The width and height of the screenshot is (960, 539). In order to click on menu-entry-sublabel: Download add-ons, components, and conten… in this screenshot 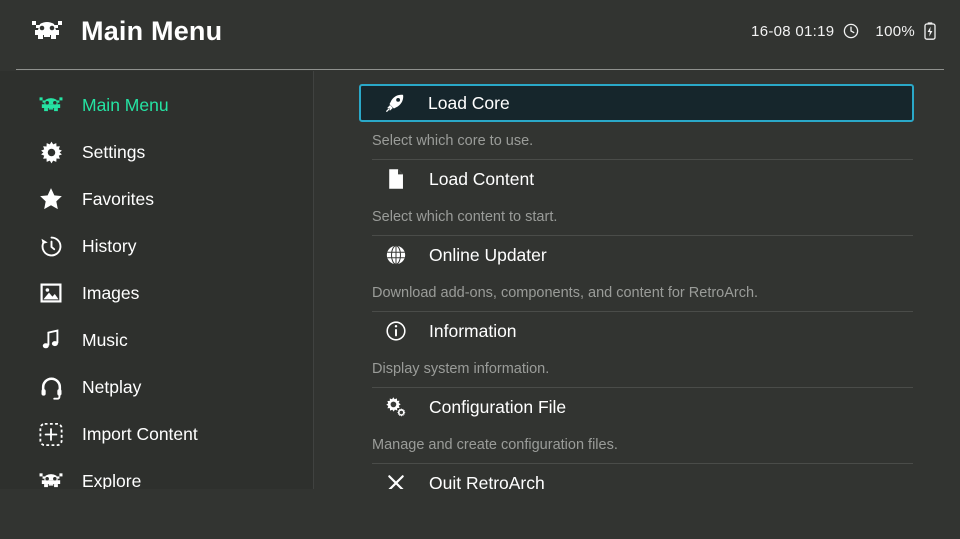, I will do `click(565, 292)`.